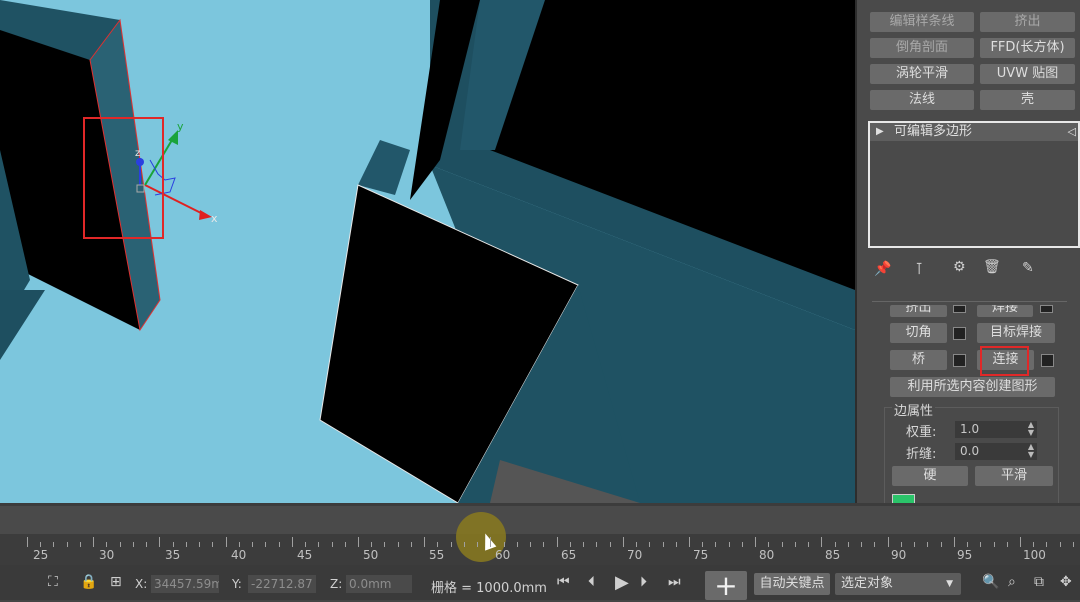 The image size is (1080, 602). Describe the element at coordinates (974, 132) in the screenshot. I see `stack-item-editable-poly: ▶ 可编辑多边形 ◁` at that location.